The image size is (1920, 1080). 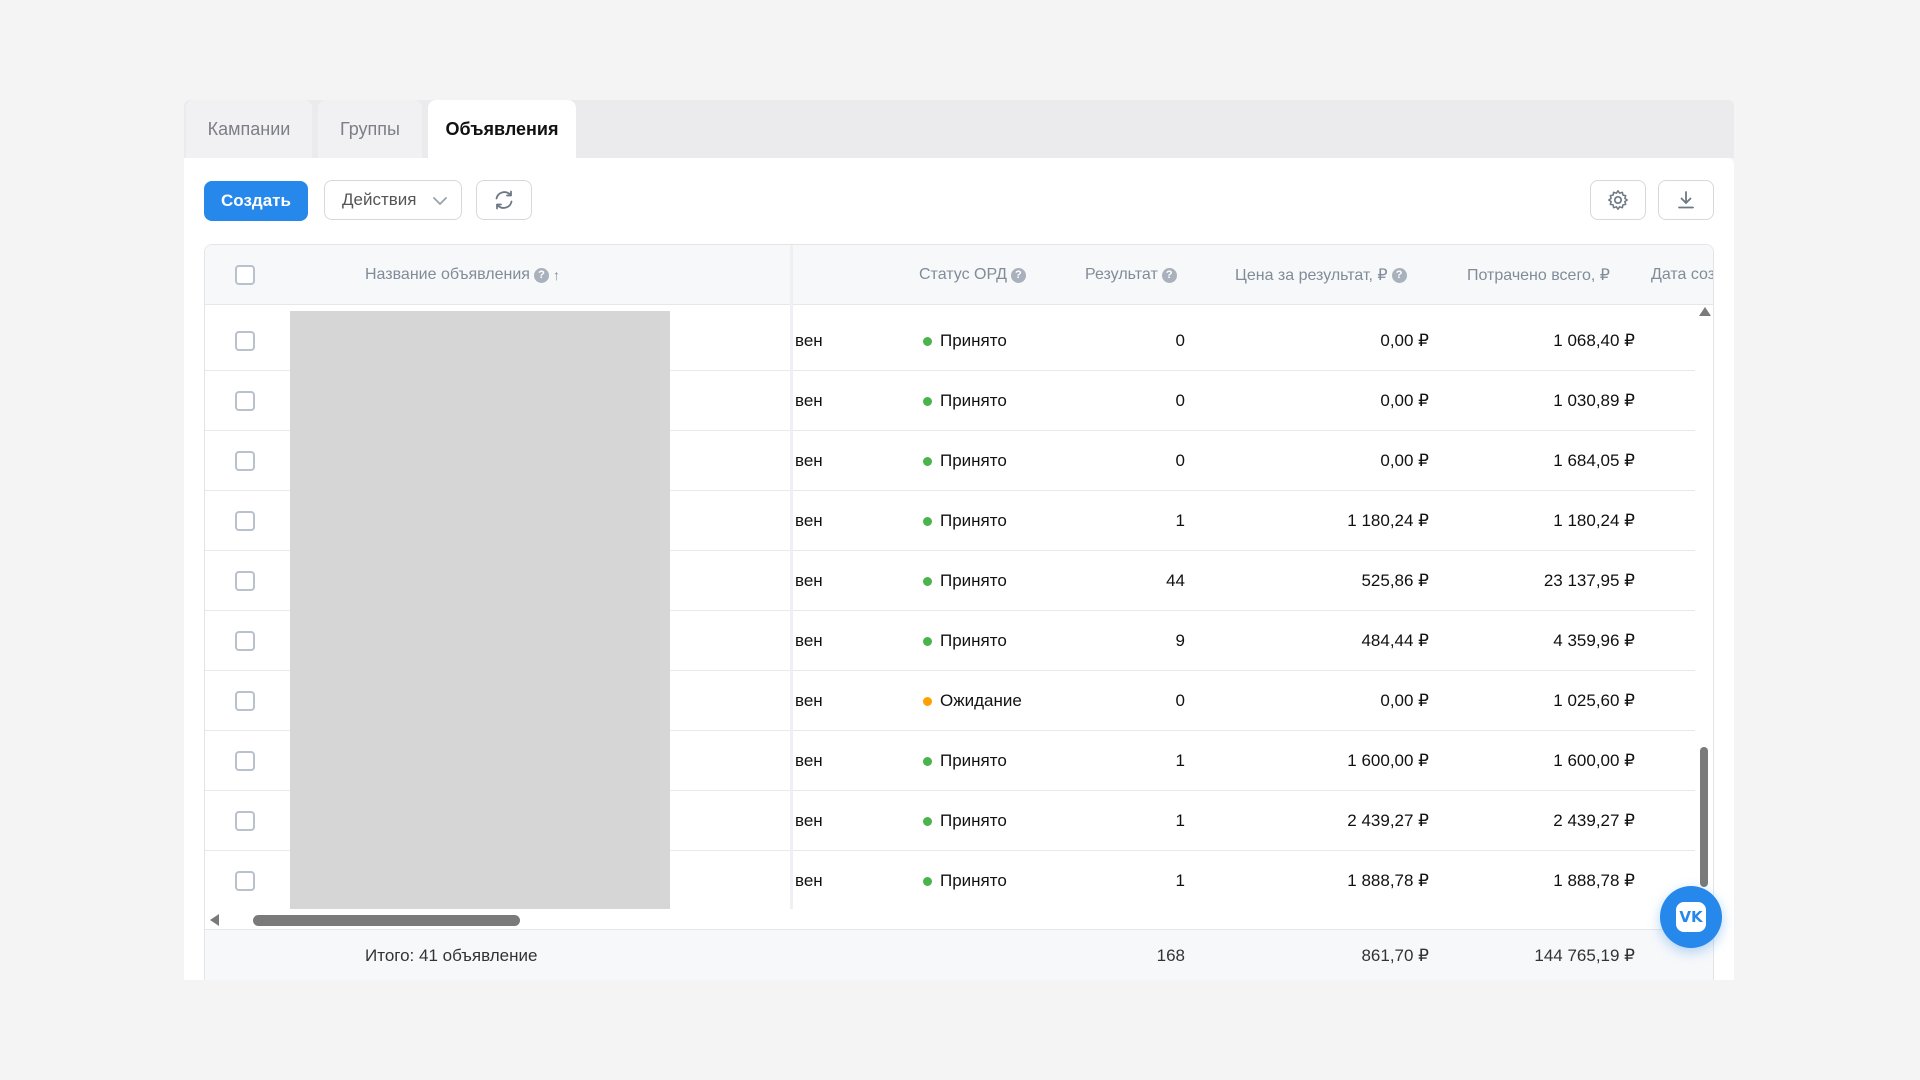 What do you see at coordinates (249, 129) in the screenshot?
I see `tab-campaigns: Кампании` at bounding box center [249, 129].